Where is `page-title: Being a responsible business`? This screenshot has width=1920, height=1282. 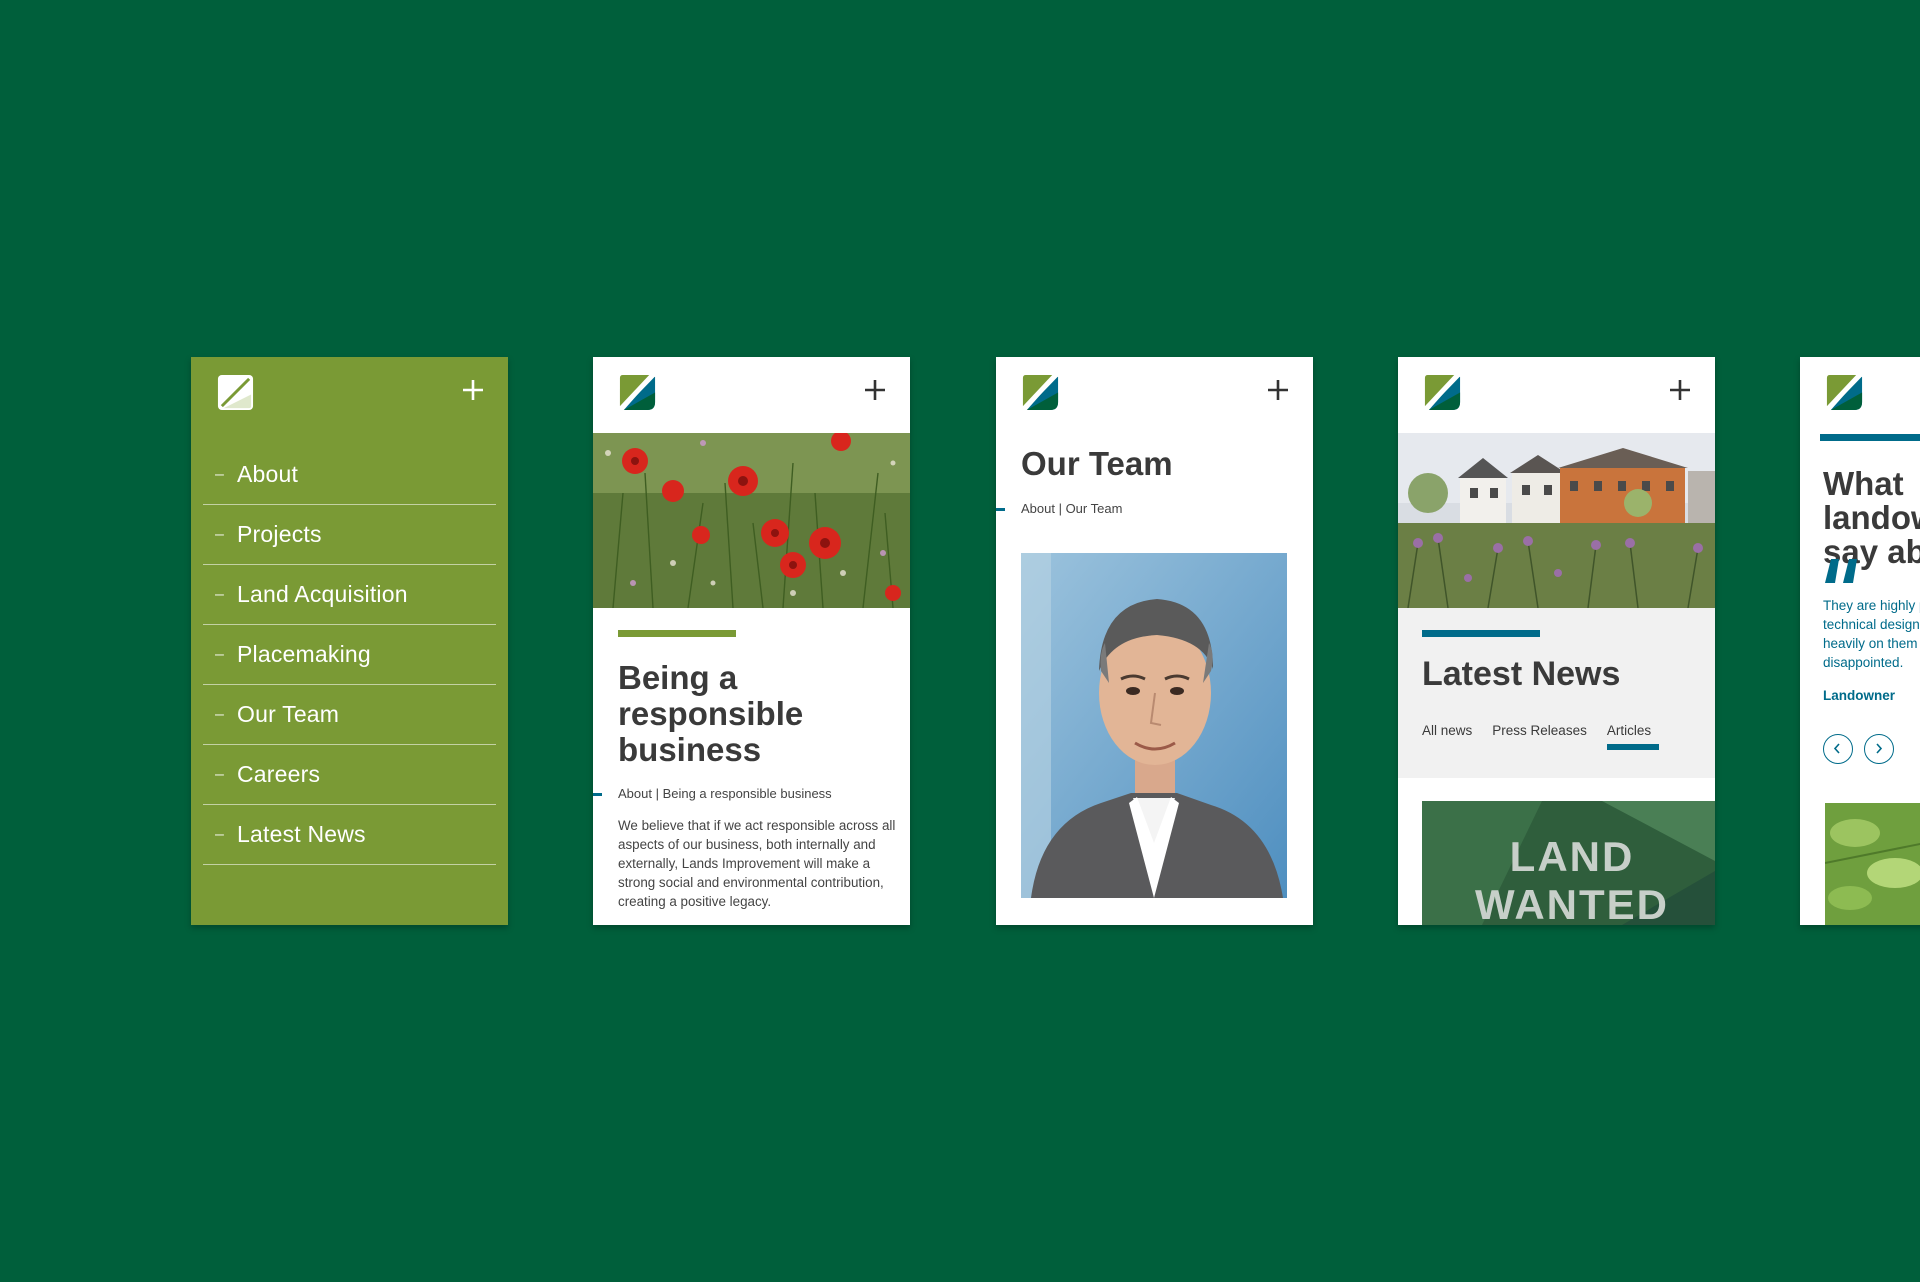 page-title: Being a responsible business is located at coordinates (711, 713).